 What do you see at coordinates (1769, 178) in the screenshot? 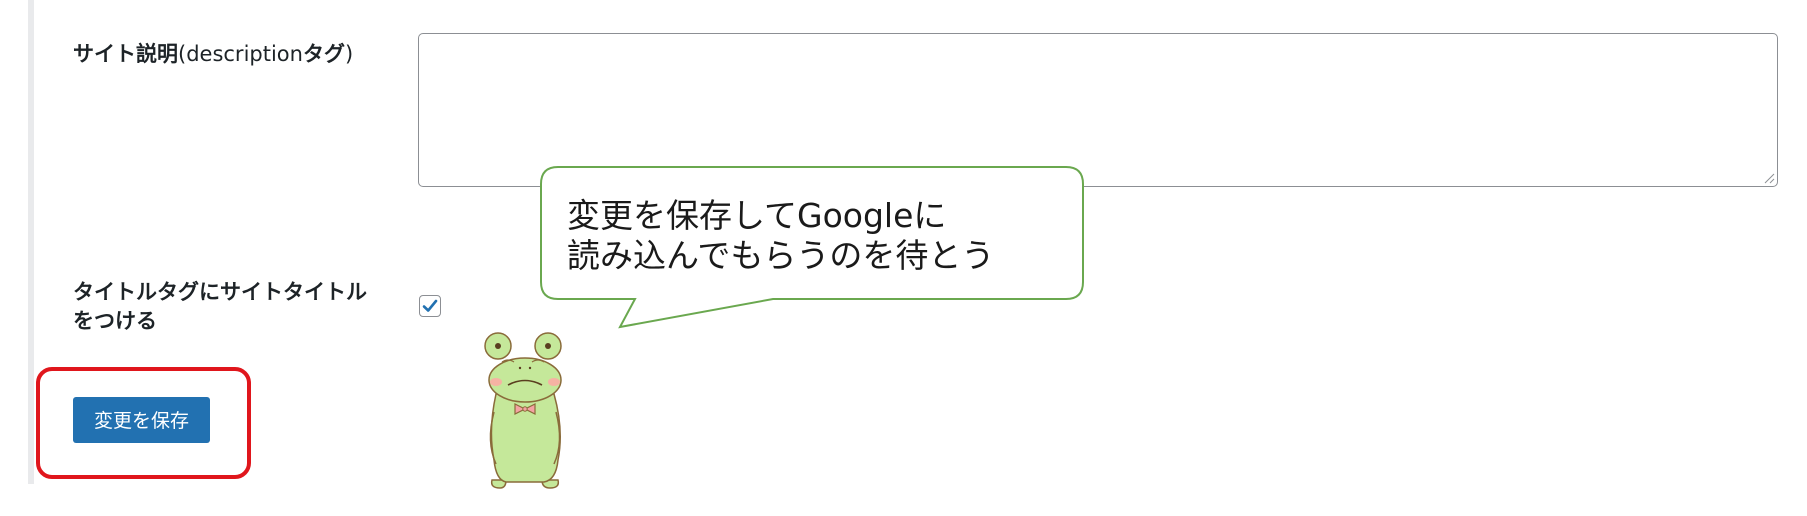
I see `resize-grip-icon` at bounding box center [1769, 178].